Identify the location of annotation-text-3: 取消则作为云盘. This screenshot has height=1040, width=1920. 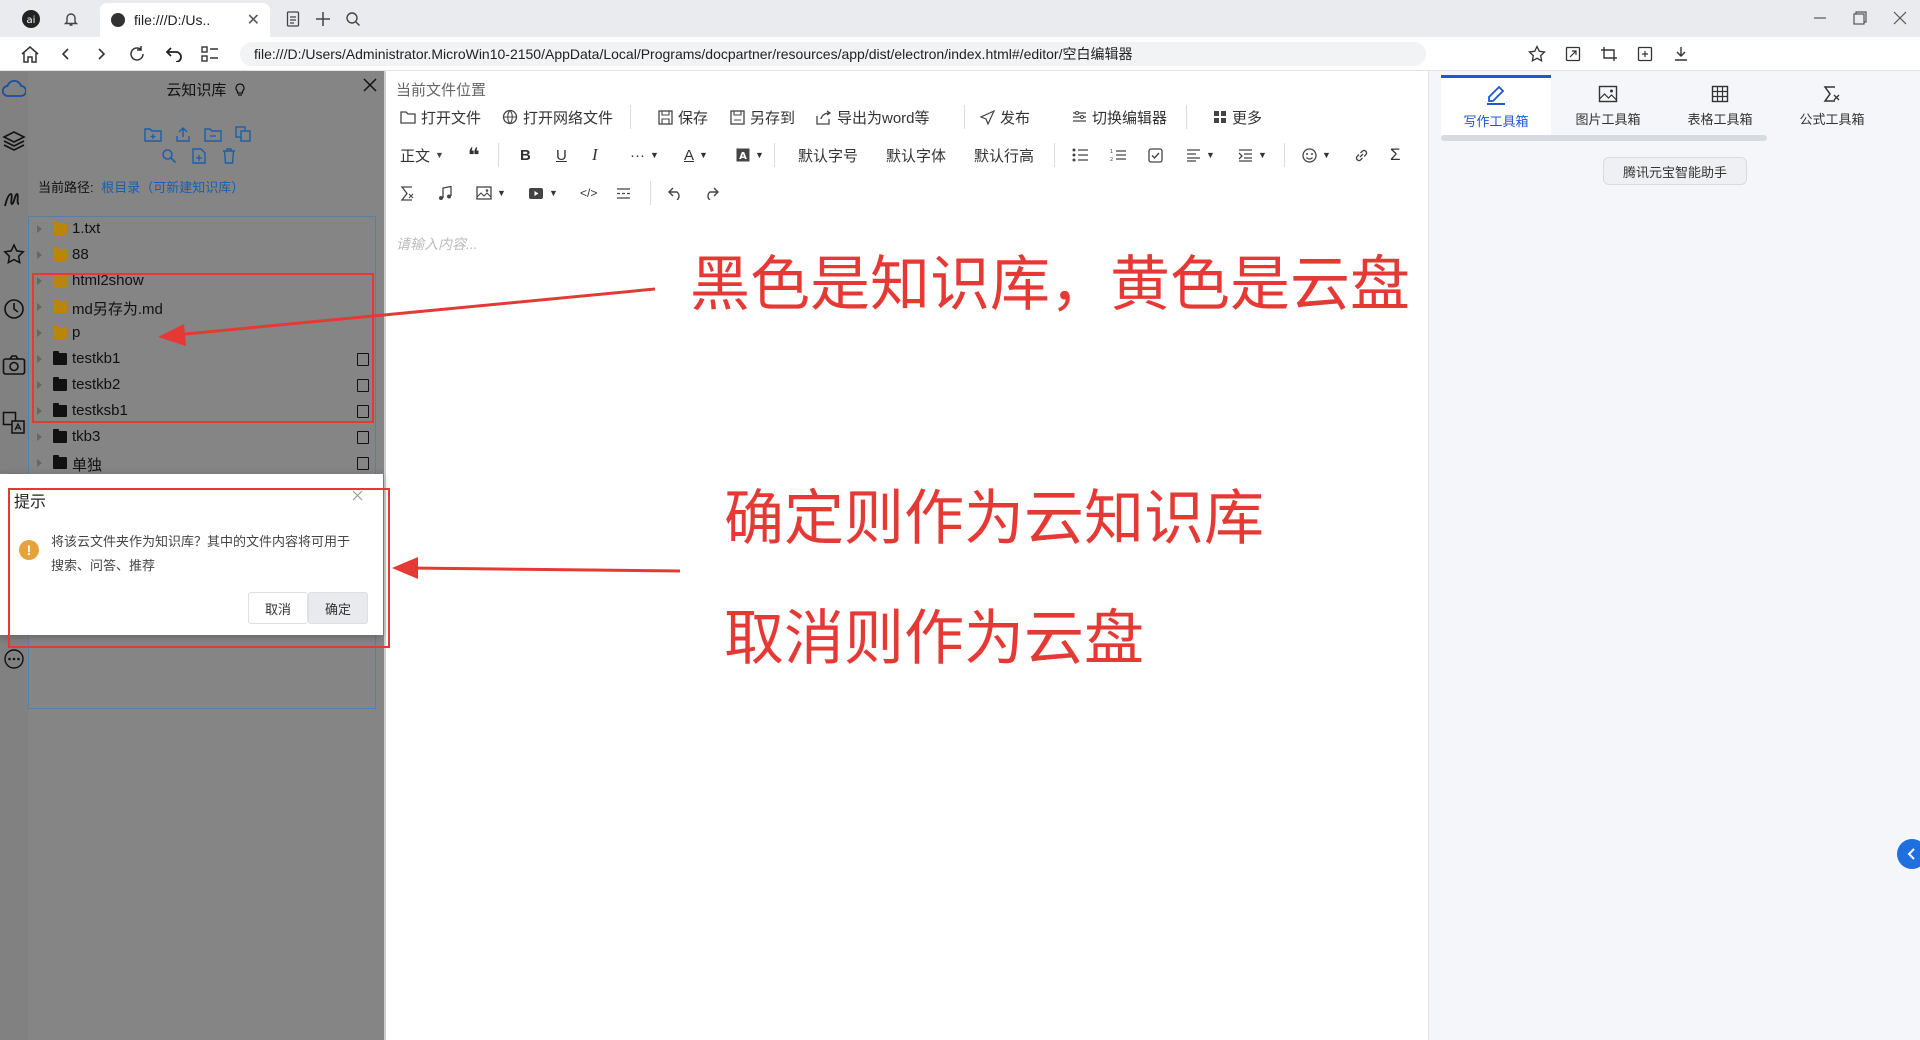
(934, 638).